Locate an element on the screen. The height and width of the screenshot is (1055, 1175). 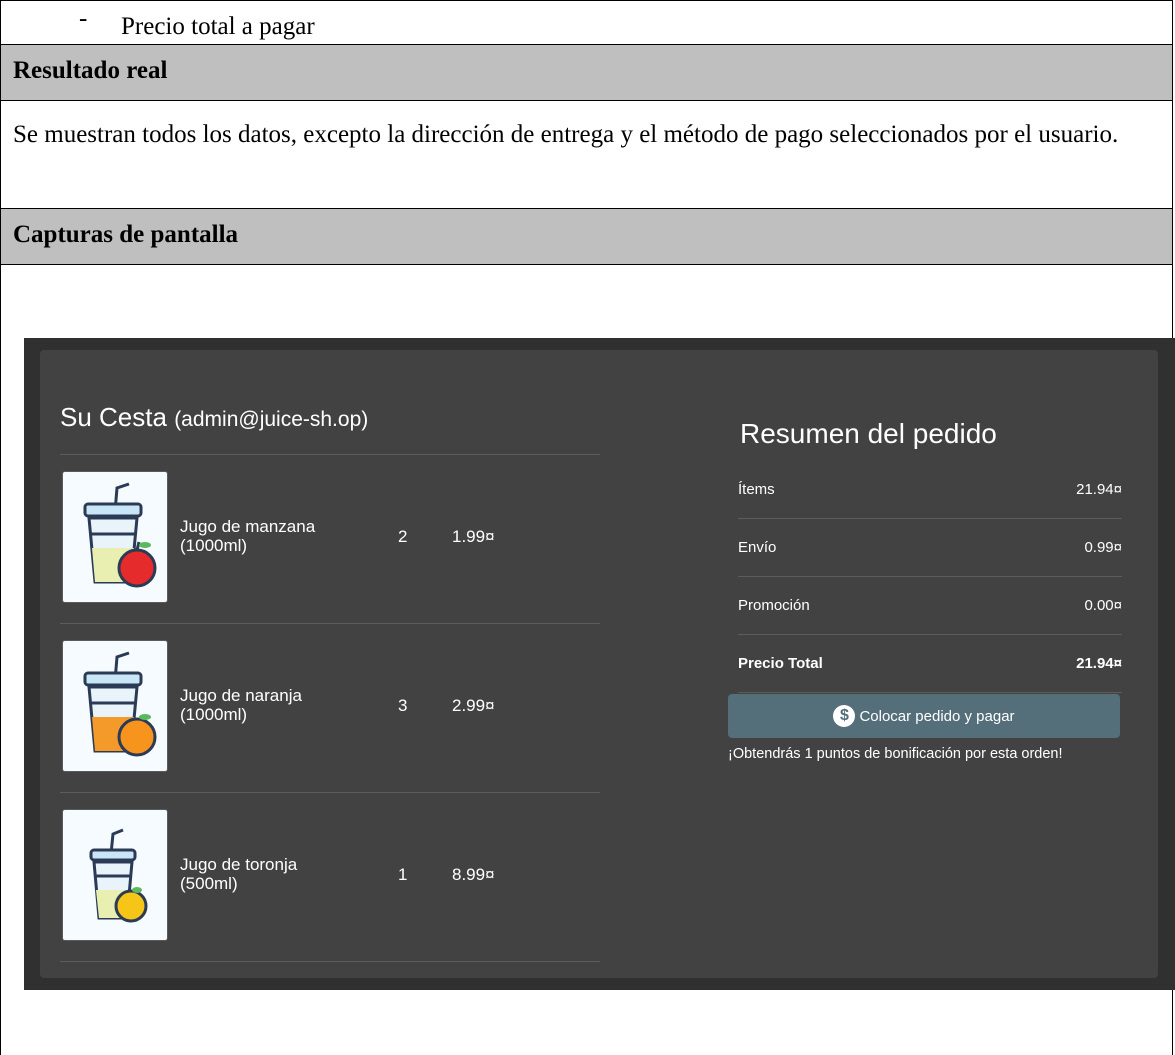
summary-value: 0.00¤ is located at coordinates (1103, 605).